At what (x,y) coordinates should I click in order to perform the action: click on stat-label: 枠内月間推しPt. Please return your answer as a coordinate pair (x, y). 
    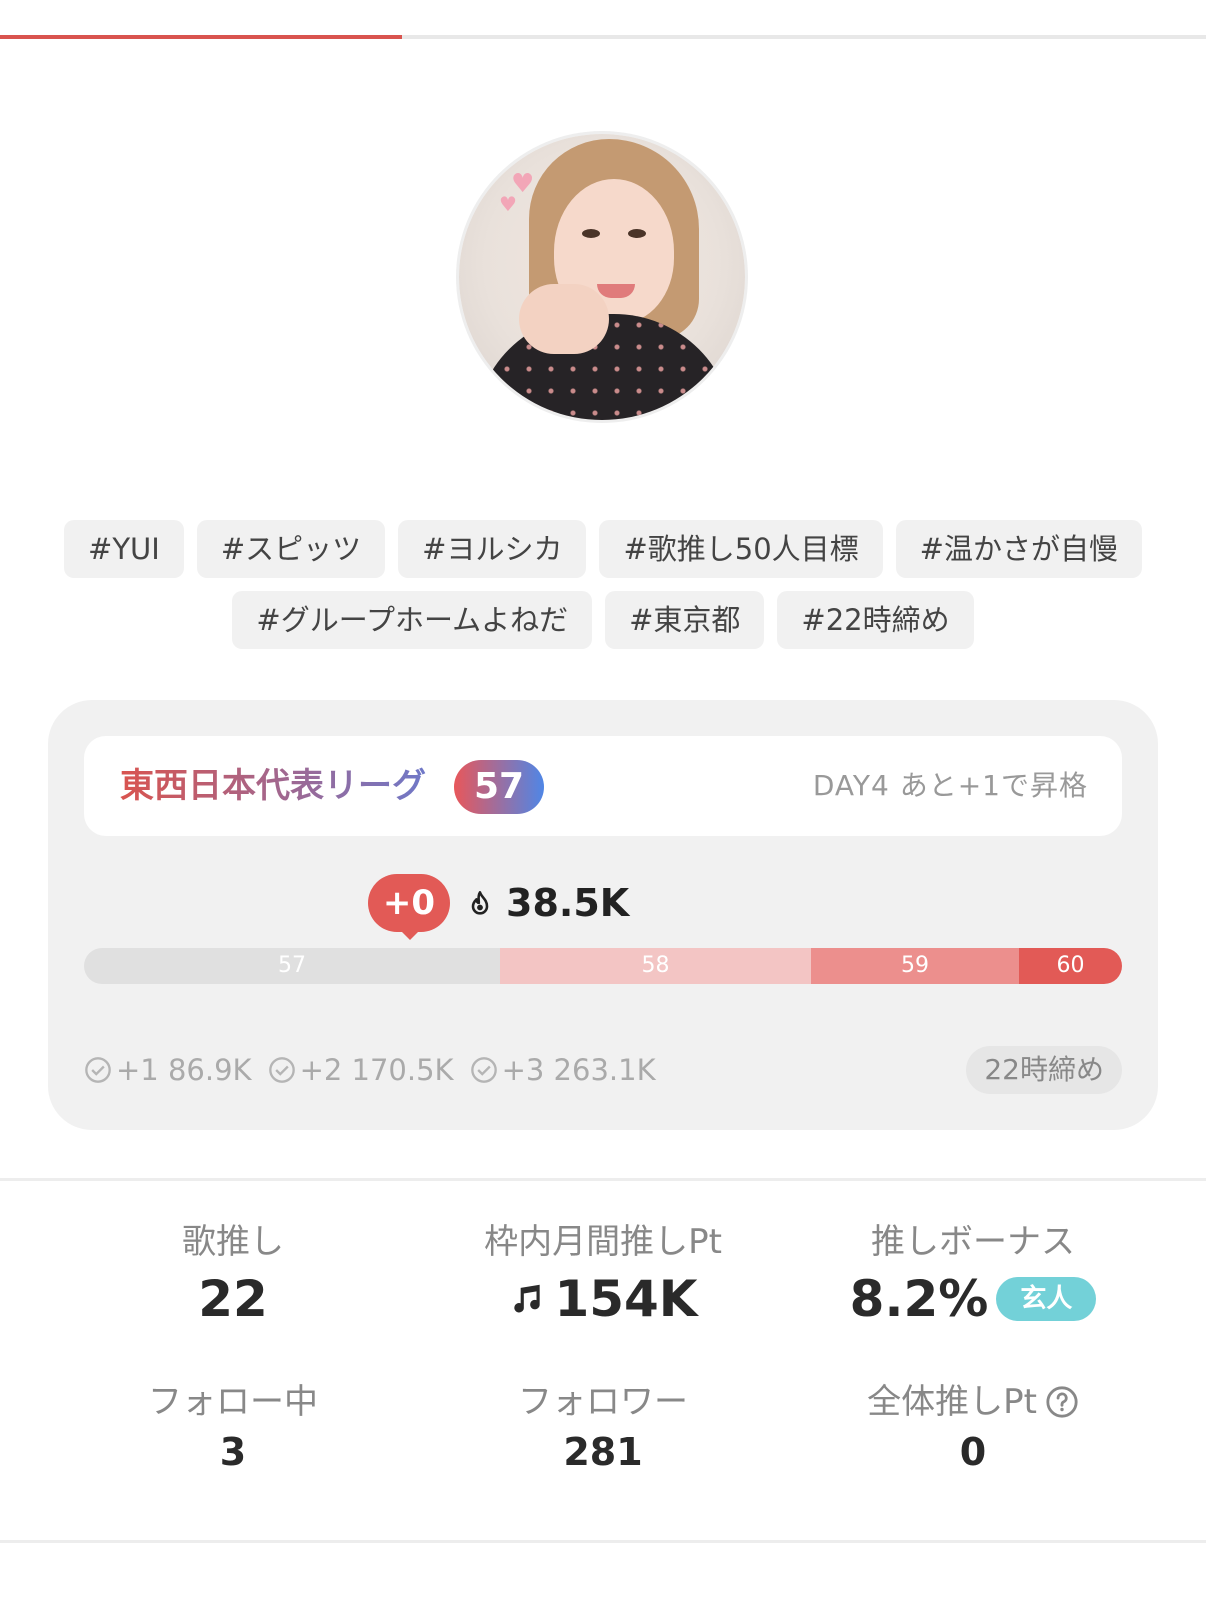
    Looking at the image, I should click on (603, 1242).